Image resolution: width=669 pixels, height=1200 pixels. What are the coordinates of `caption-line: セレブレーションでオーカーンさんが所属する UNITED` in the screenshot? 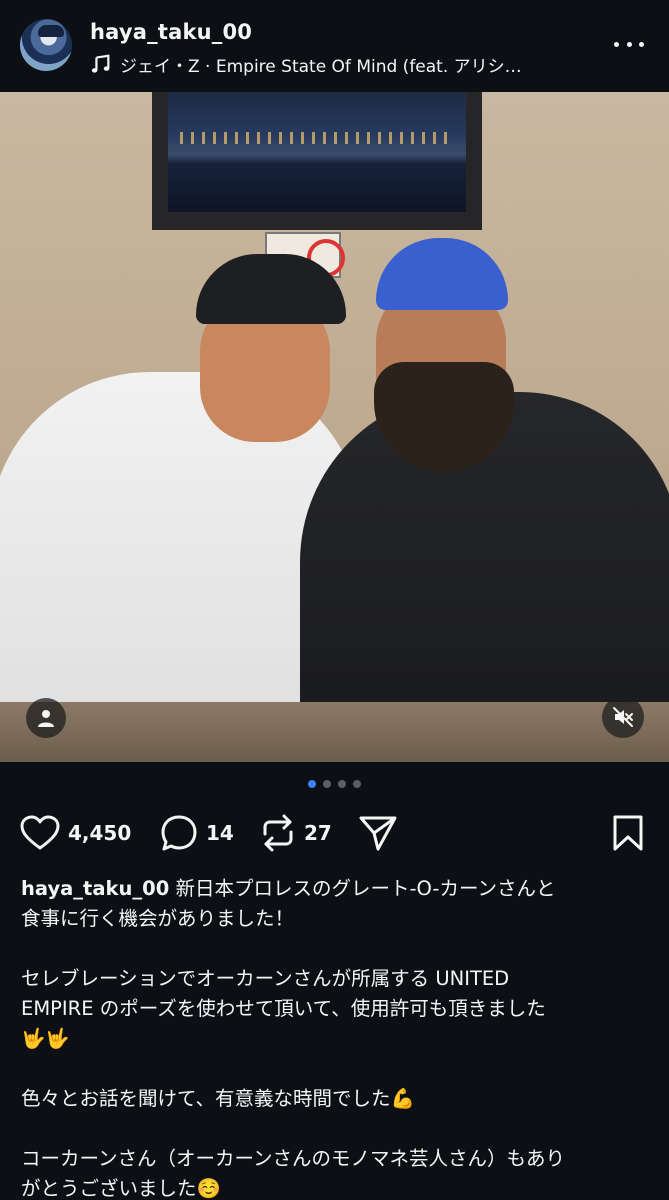 It's located at (265, 978).